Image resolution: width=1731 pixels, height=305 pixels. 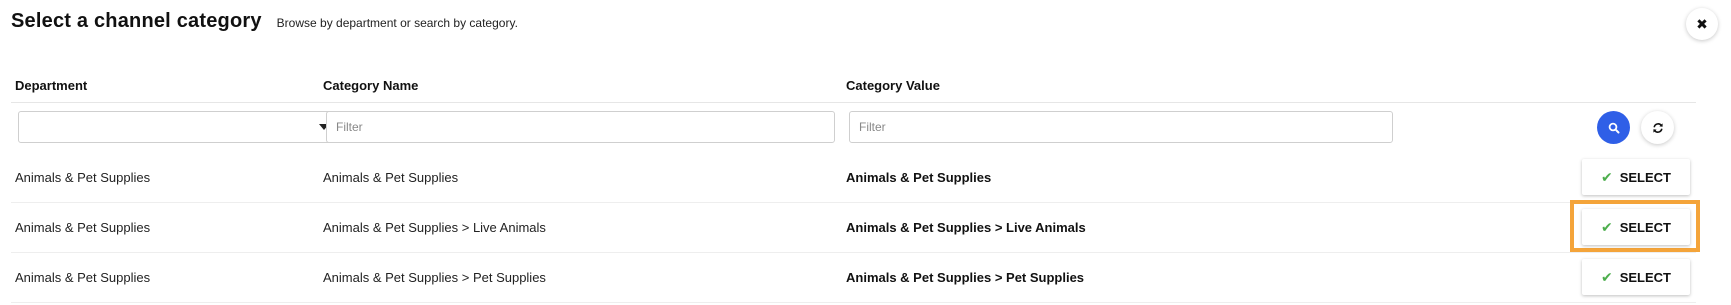 What do you see at coordinates (580, 127) in the screenshot?
I see `category-name-filter-input` at bounding box center [580, 127].